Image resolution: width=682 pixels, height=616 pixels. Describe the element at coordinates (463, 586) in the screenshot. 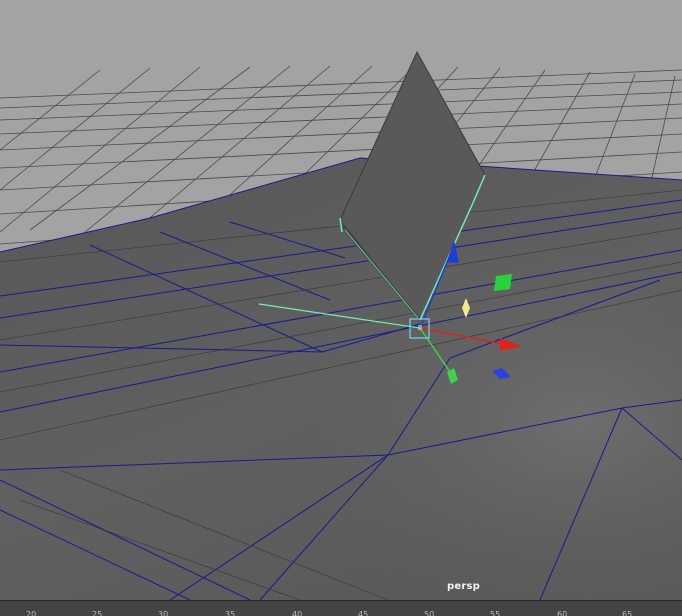

I see `camera-name-label: persp` at that location.